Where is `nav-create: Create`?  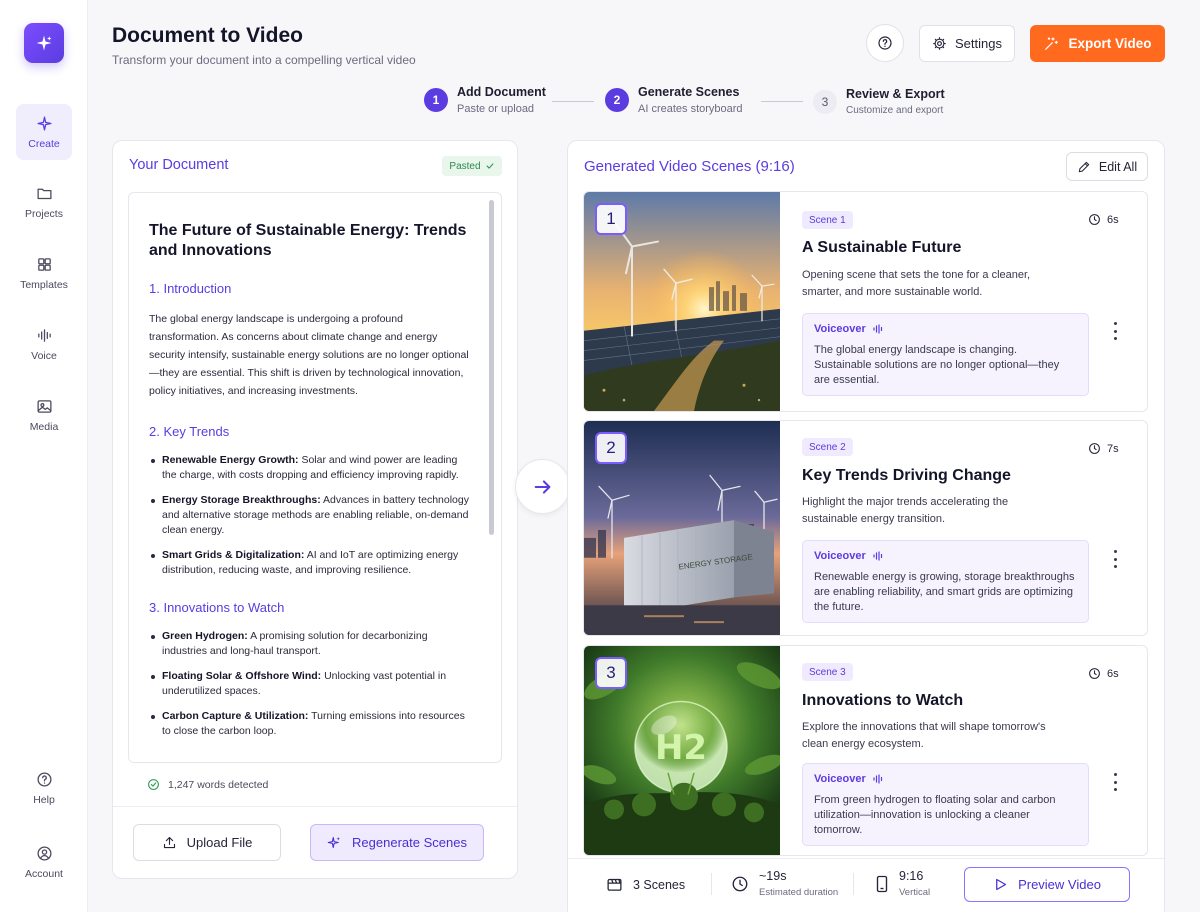 nav-create: Create is located at coordinates (44, 132).